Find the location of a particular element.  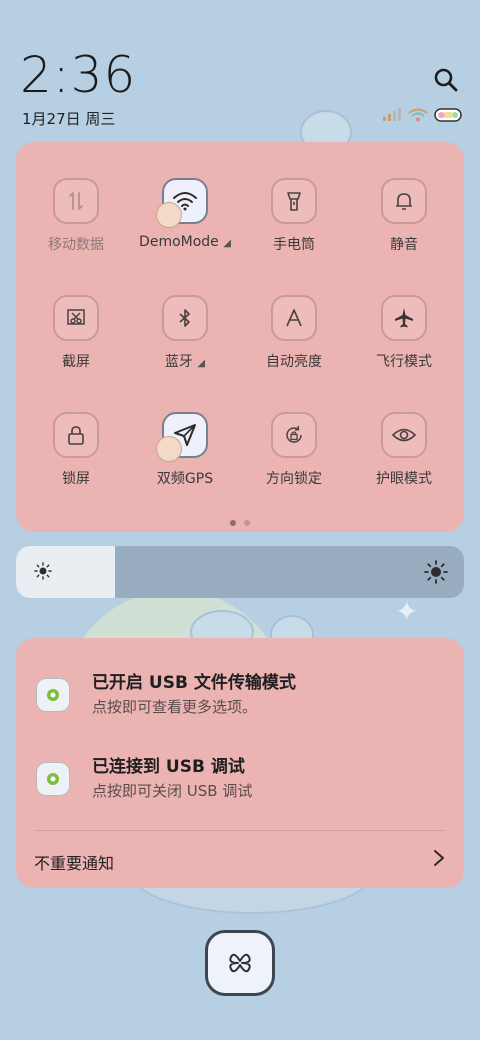

tile-label: 方向锁定 is located at coordinates (294, 479).